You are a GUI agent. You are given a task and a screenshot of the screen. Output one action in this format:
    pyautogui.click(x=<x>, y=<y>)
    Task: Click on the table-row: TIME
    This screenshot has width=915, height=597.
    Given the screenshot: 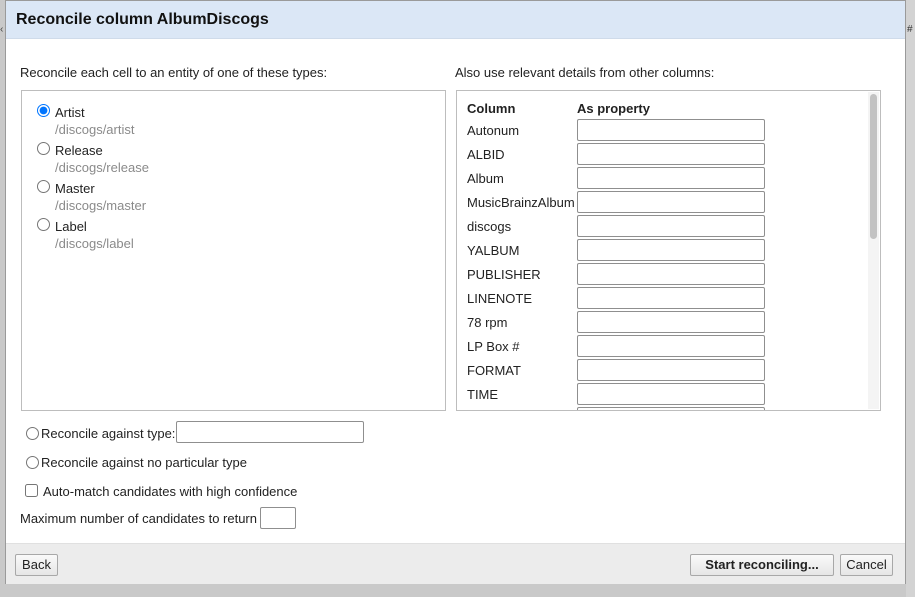 What is the action you would take?
    pyautogui.click(x=662, y=394)
    